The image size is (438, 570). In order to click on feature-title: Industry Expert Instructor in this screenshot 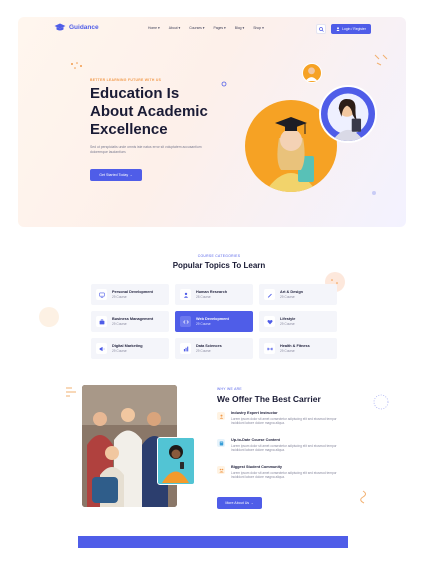, I will do `click(254, 413)`.